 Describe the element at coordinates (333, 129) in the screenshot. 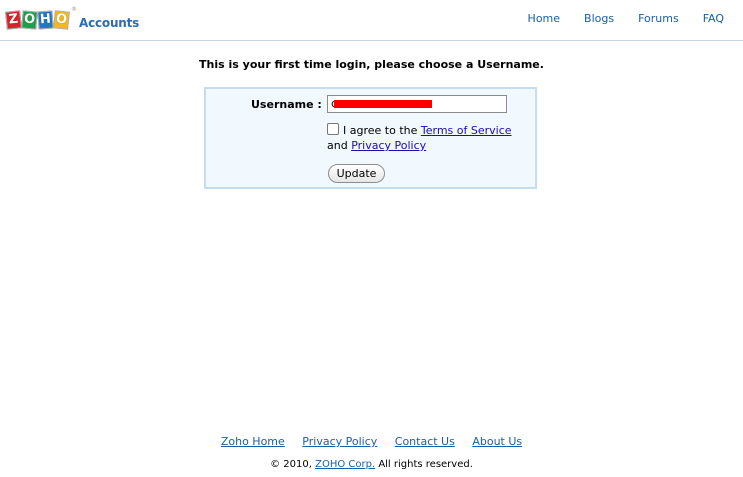

I see `agree-checkbox` at that location.